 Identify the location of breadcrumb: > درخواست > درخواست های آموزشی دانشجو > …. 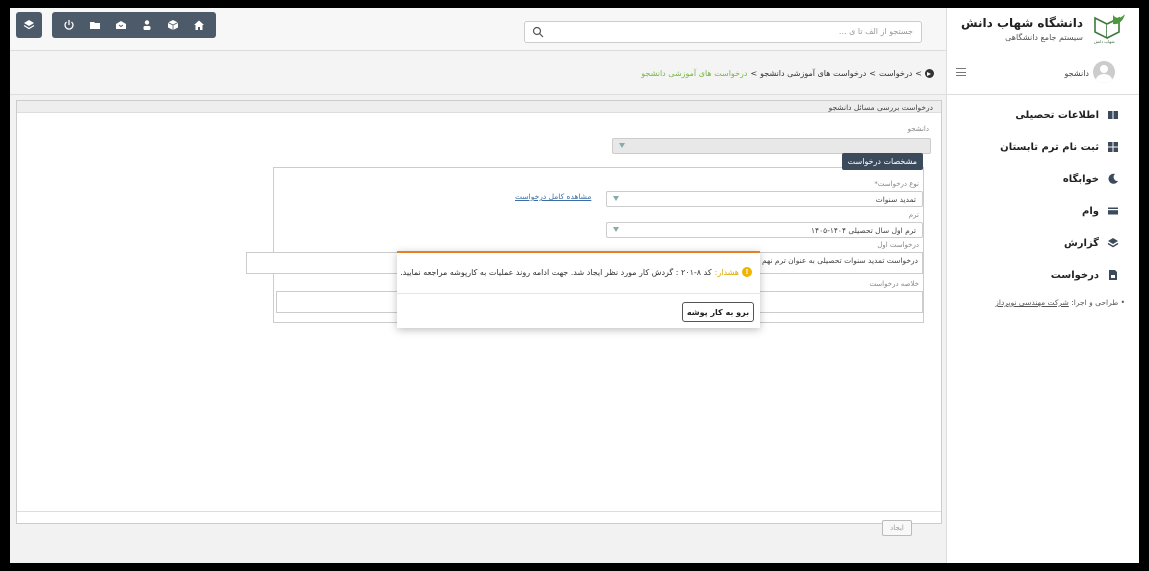
(787, 73).